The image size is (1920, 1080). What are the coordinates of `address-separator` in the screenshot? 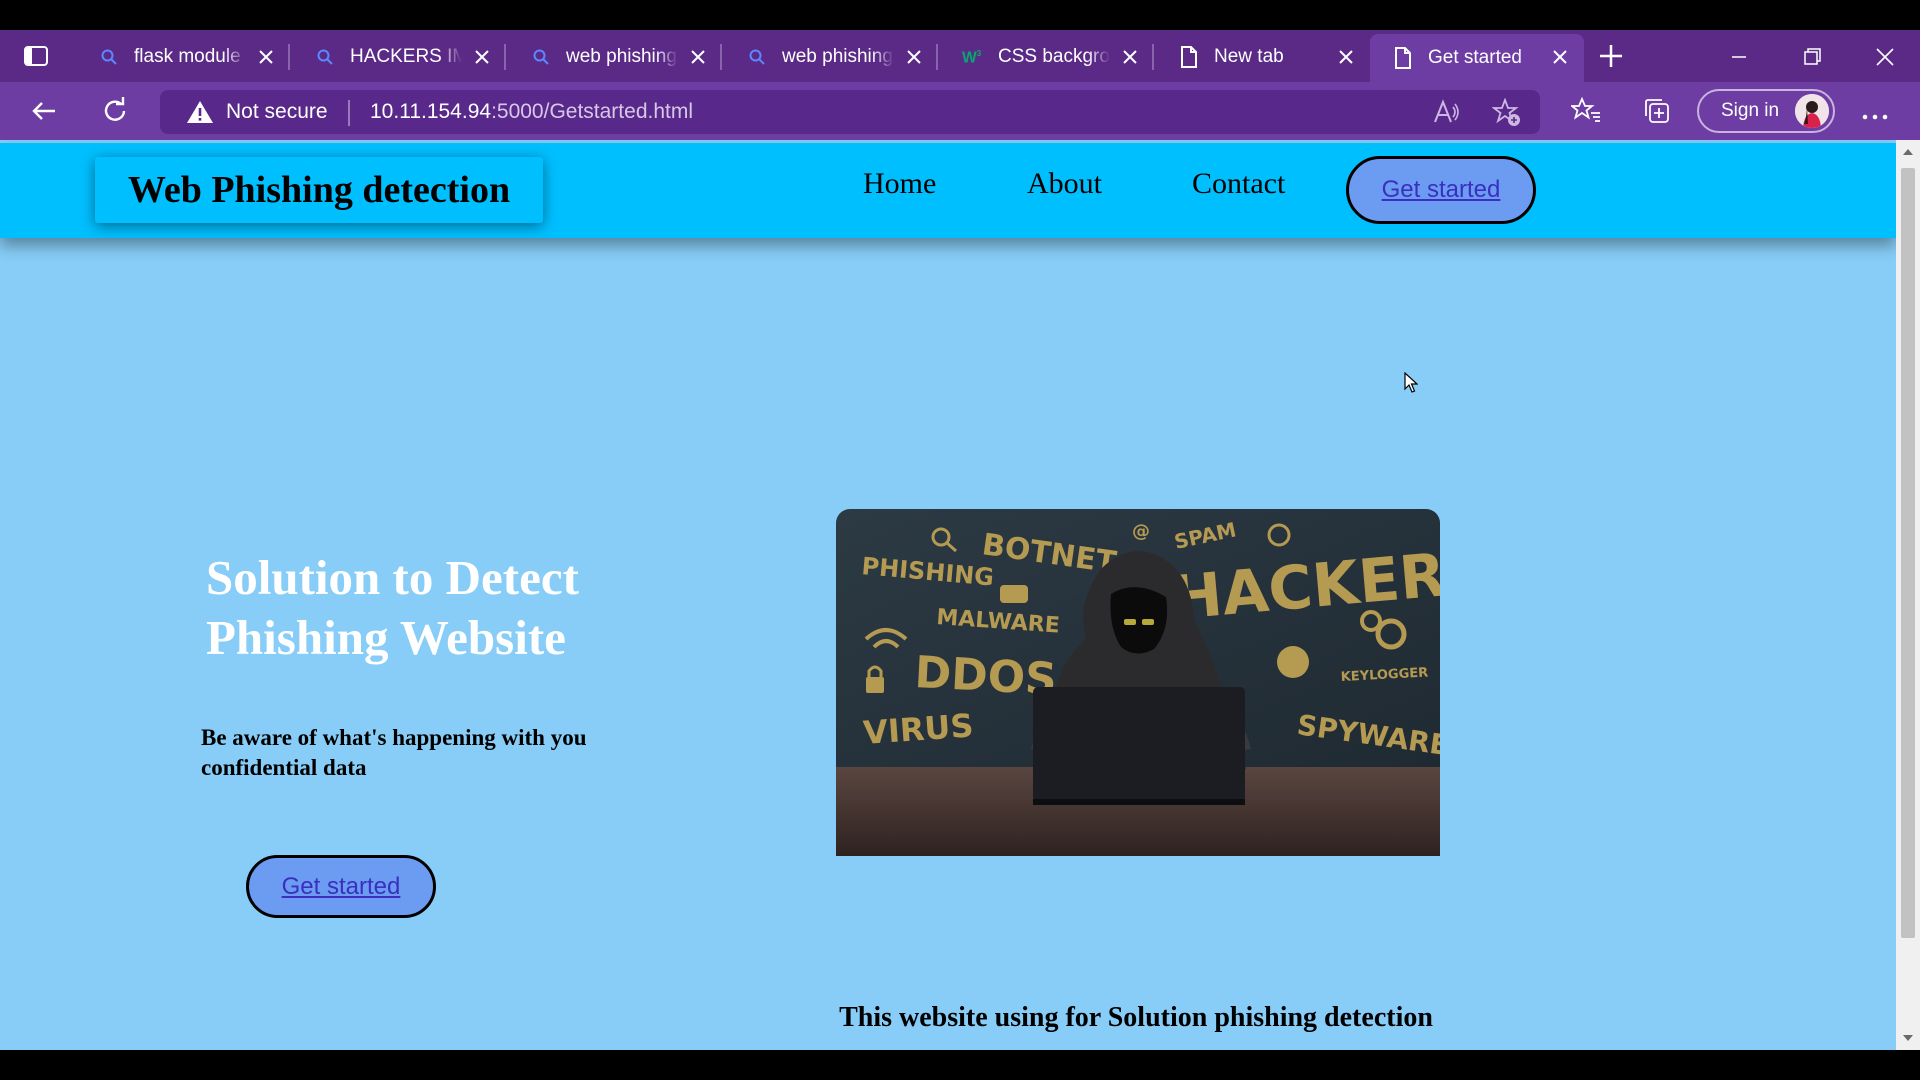 It's located at (349, 113).